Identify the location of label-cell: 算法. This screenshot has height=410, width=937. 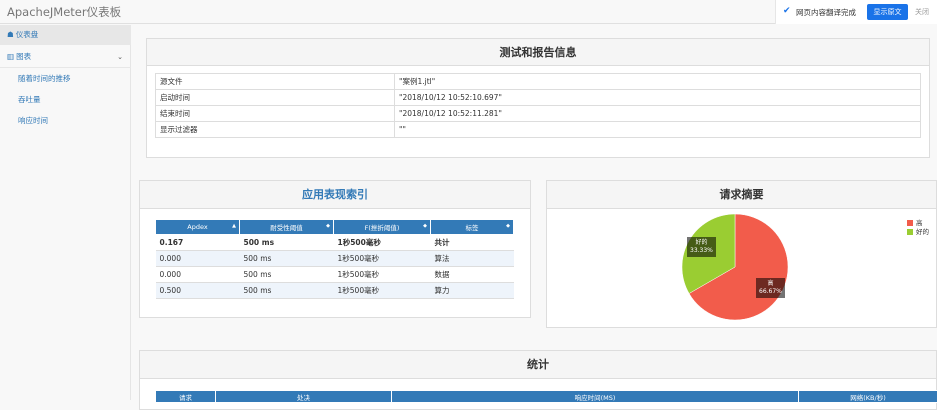
(472, 259).